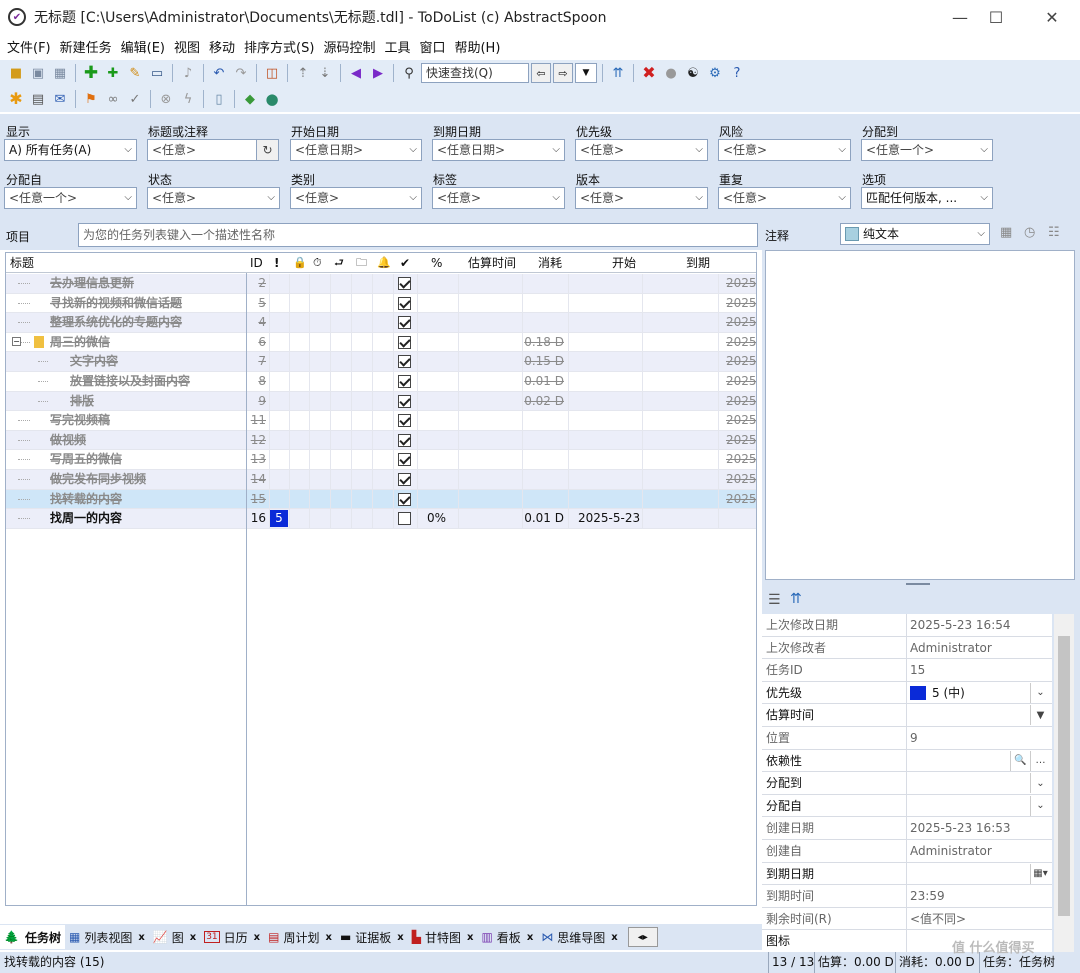 The width and height of the screenshot is (1080, 973). Describe the element at coordinates (113, 73) in the screenshot. I see `new-subtask-icon: ✚` at that location.